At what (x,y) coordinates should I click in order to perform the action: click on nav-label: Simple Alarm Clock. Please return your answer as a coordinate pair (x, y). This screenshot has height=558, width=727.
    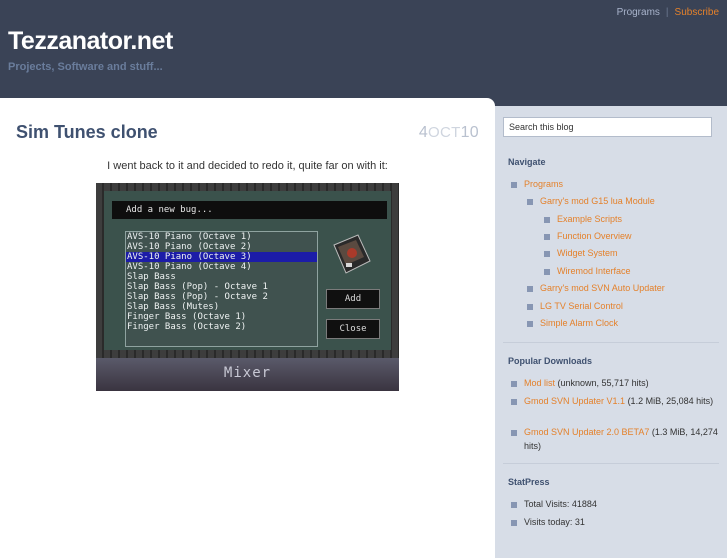
    Looking at the image, I should click on (579, 323).